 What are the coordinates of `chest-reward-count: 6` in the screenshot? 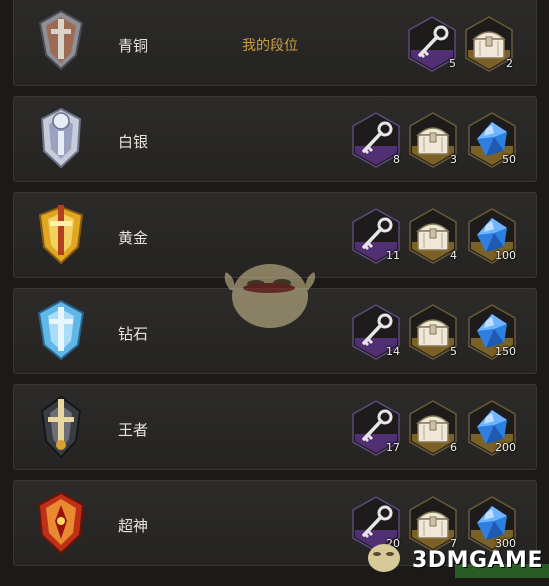 It's located at (453, 447).